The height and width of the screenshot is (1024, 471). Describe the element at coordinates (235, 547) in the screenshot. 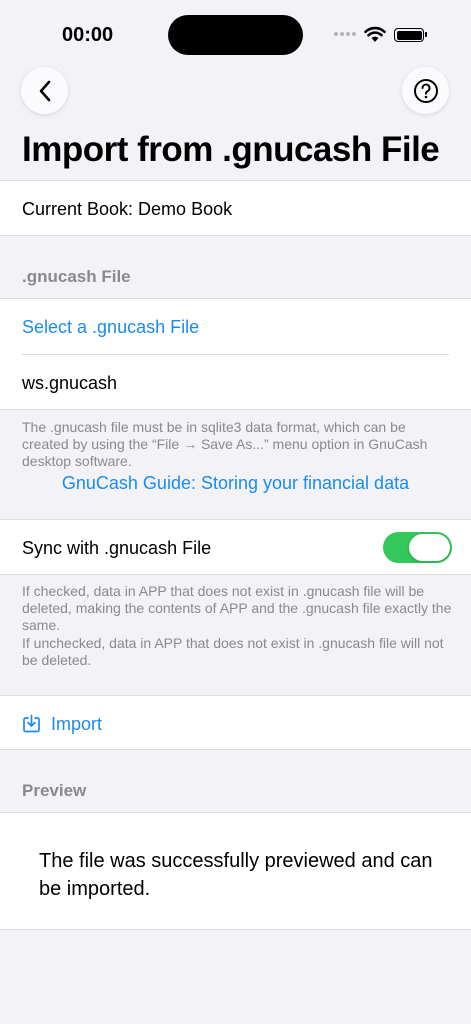

I see `sync-row: Sync with .gnucash File` at that location.